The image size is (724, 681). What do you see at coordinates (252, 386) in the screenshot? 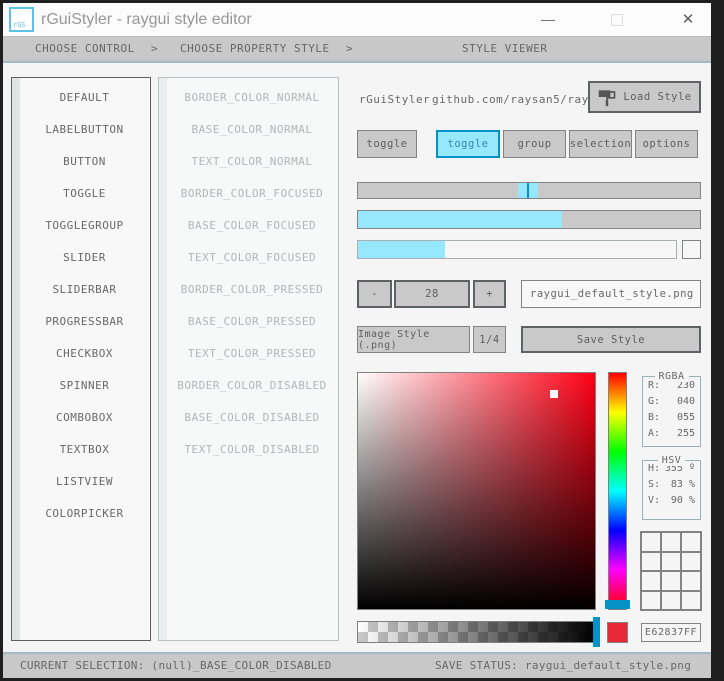
I see `list-item-border-color-disabled: BORDER_COLOR_DISABLED` at bounding box center [252, 386].